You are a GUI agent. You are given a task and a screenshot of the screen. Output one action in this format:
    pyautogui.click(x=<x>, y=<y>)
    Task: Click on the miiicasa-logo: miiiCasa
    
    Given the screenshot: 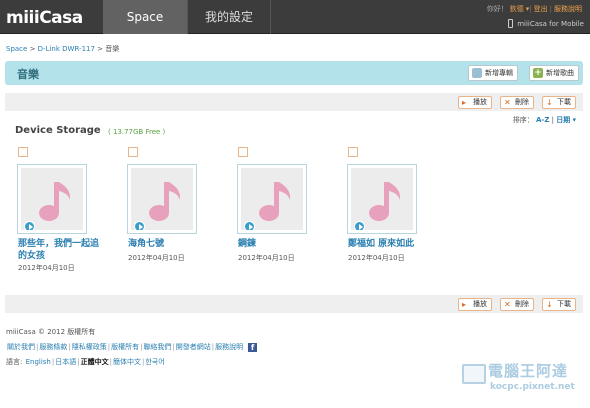 What is the action you would take?
    pyautogui.click(x=44, y=18)
    